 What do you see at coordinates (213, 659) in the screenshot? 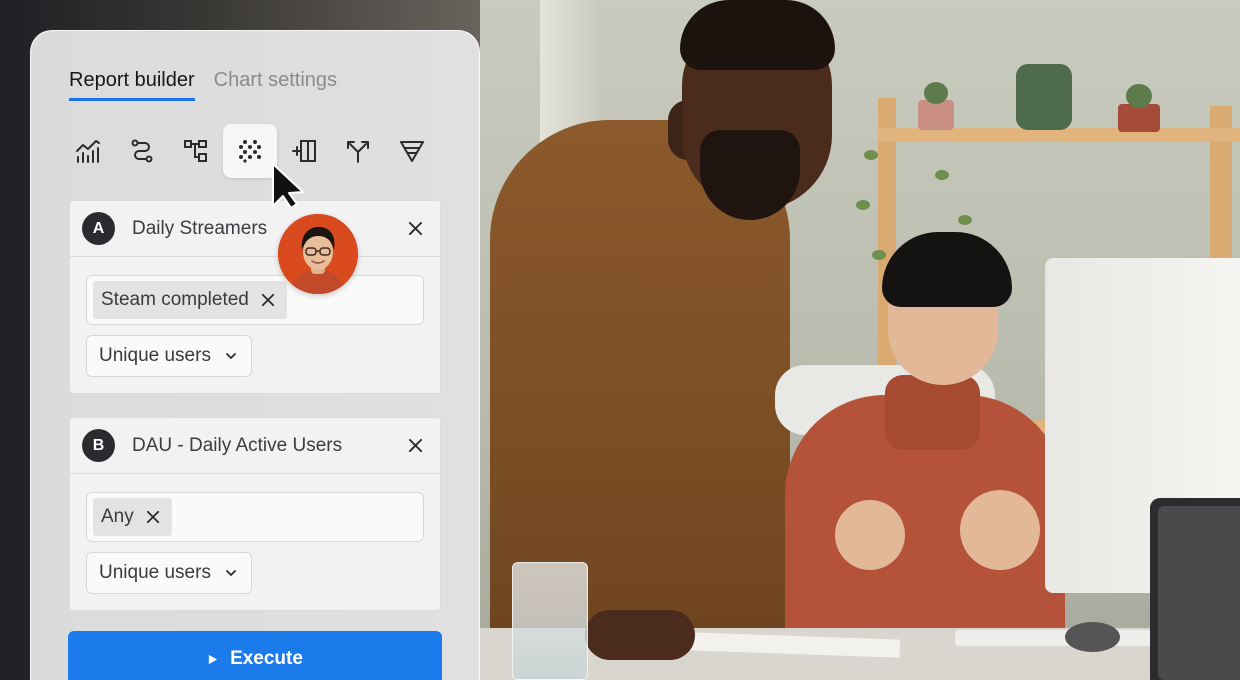
I see `play-icon` at bounding box center [213, 659].